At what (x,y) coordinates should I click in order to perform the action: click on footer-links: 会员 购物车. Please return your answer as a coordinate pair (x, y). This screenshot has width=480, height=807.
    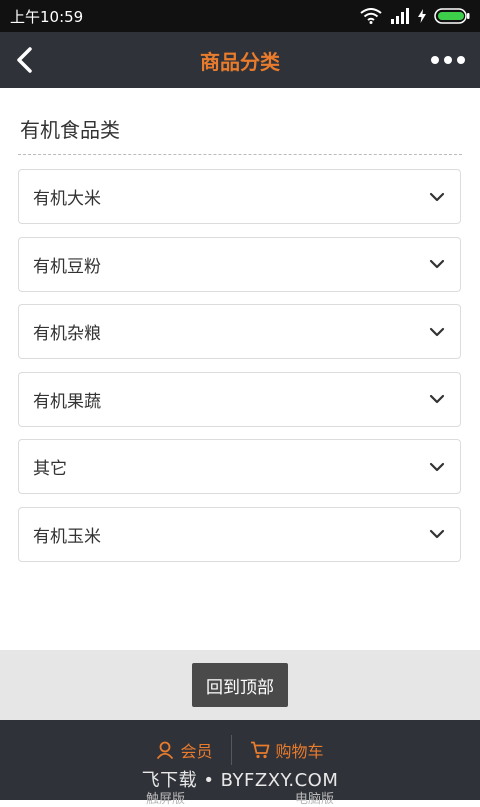
    Looking at the image, I should click on (240, 750).